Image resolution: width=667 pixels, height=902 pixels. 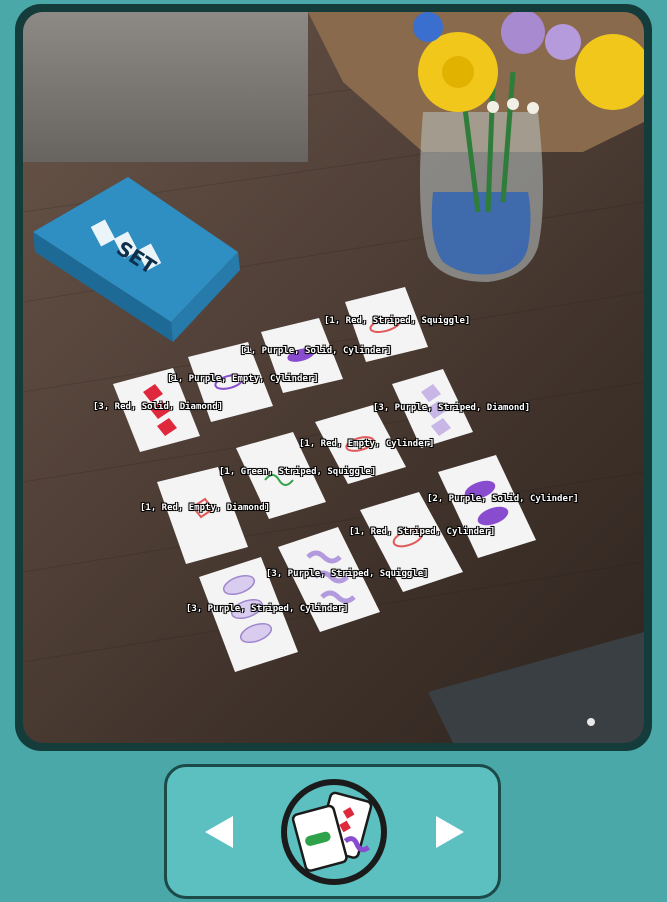 What do you see at coordinates (136, 259) in the screenshot?
I see `set-game-box: SET` at bounding box center [136, 259].